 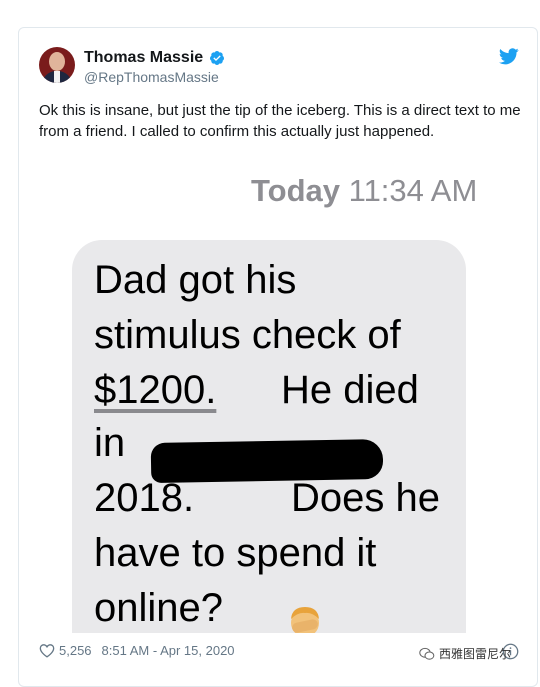 What do you see at coordinates (155, 390) in the screenshot?
I see `message-amount: $1200.` at bounding box center [155, 390].